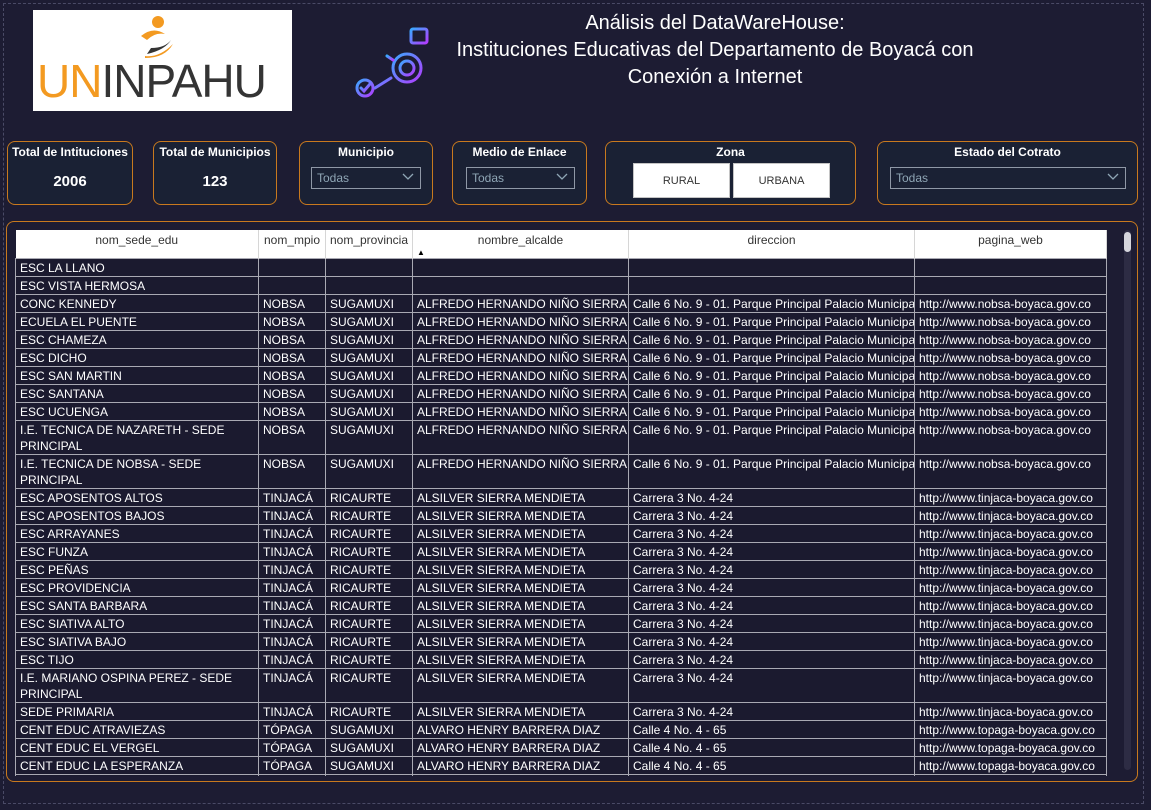 Image resolution: width=1151 pixels, height=810 pixels. Describe the element at coordinates (137, 765) in the screenshot. I see `table-cell-nom-sede-edu: CENT EDUC LA ESPERANZA` at that location.